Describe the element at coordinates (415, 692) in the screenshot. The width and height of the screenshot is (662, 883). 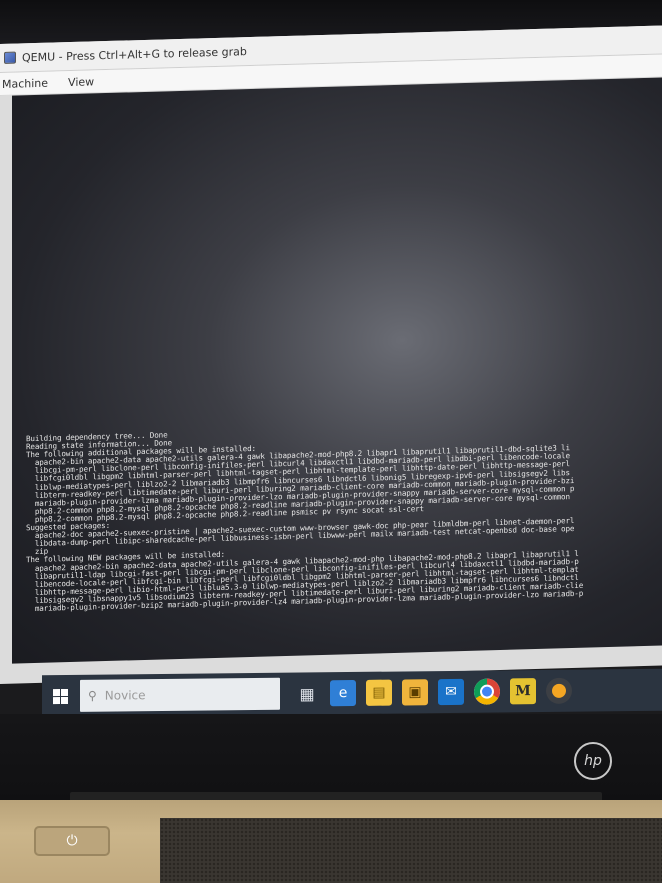
I see `store-icon: ▣` at that location.